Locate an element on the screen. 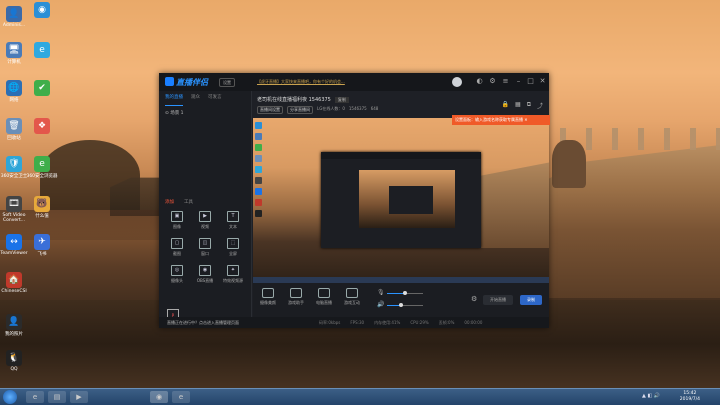 This screenshot has height=405, width=720. player-taskbar-icon: ▶ is located at coordinates (79, 397).